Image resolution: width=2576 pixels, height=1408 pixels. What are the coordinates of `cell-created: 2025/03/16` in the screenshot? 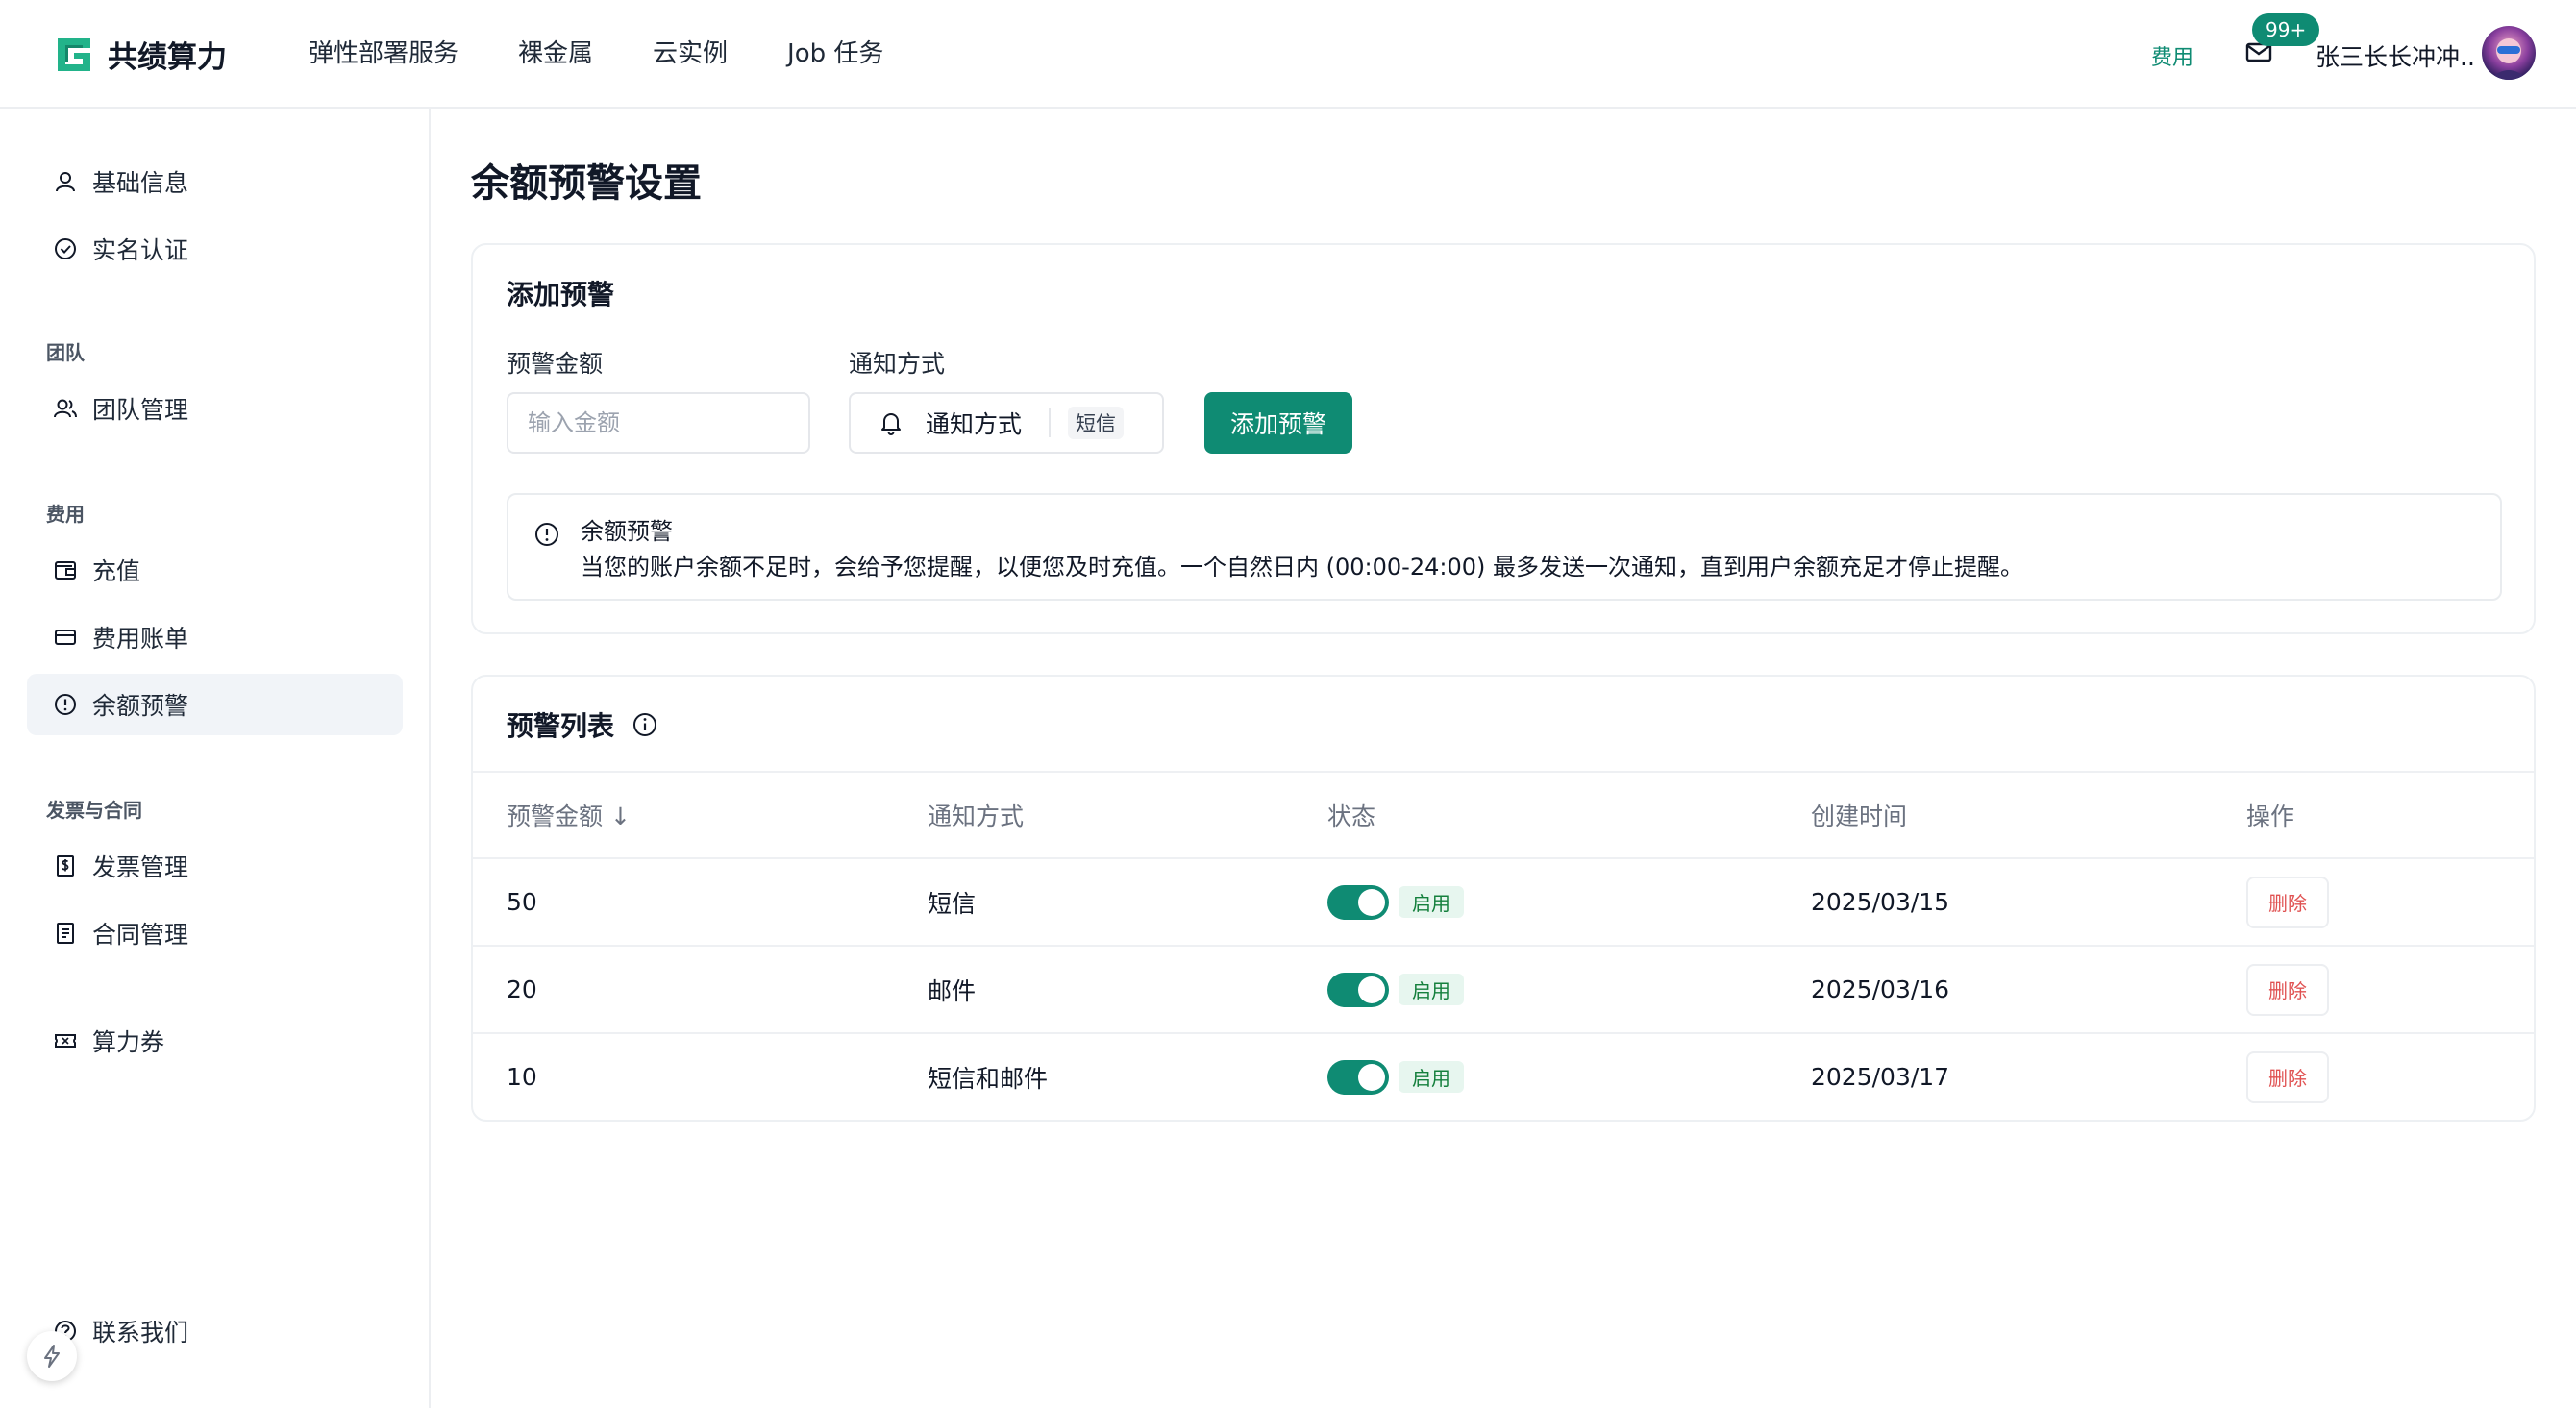 It's located at (1881, 989).